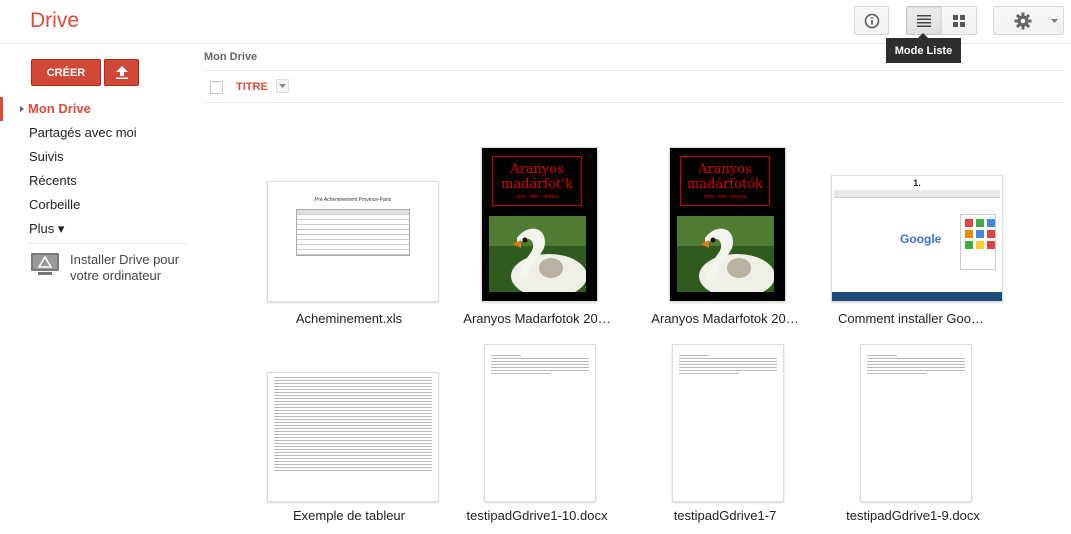 The image size is (1071, 534). What do you see at coordinates (978, 242) in the screenshot?
I see `apps-panel-preview` at bounding box center [978, 242].